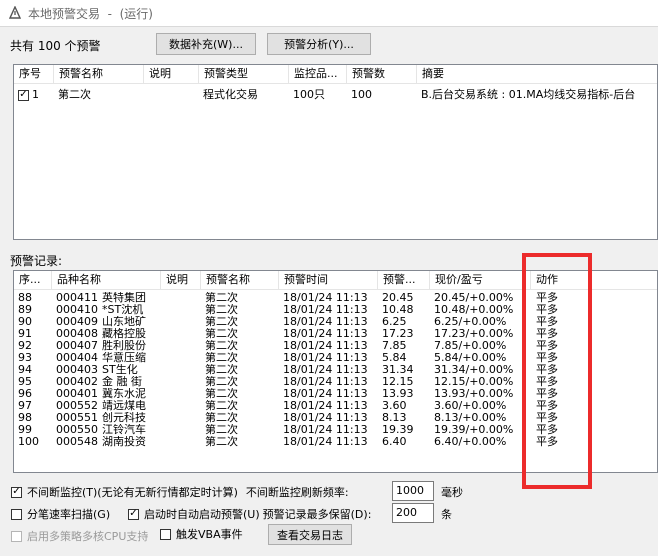 The width and height of the screenshot is (658, 556). I want to click on col-type: 预警类型, so click(244, 74).